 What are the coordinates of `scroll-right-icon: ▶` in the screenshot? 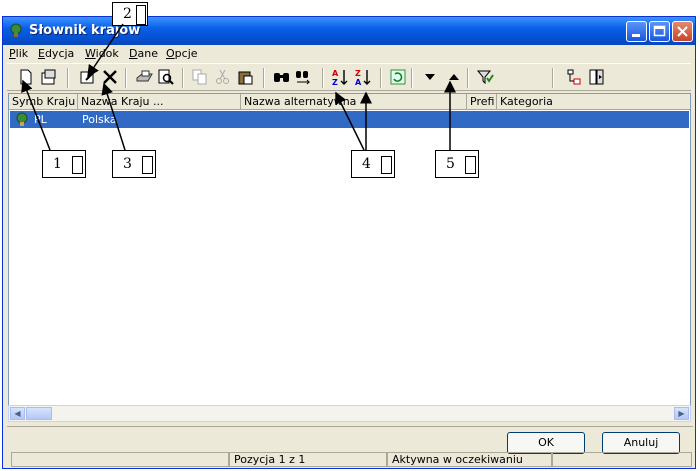 It's located at (681, 413).